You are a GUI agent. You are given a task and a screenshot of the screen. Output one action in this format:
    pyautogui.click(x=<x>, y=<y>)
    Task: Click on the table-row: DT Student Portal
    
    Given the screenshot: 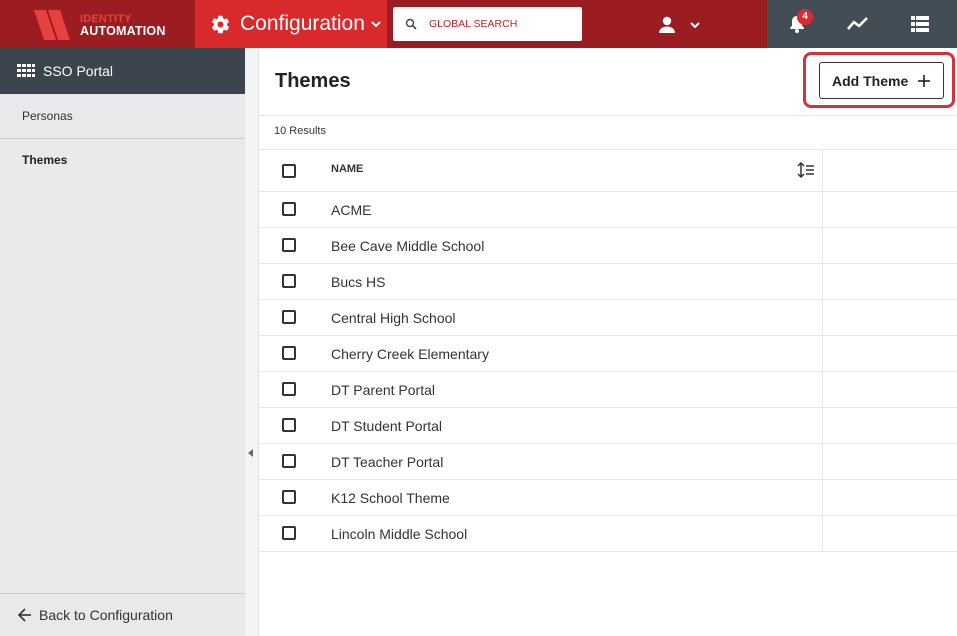 What is the action you would take?
    pyautogui.click(x=608, y=426)
    